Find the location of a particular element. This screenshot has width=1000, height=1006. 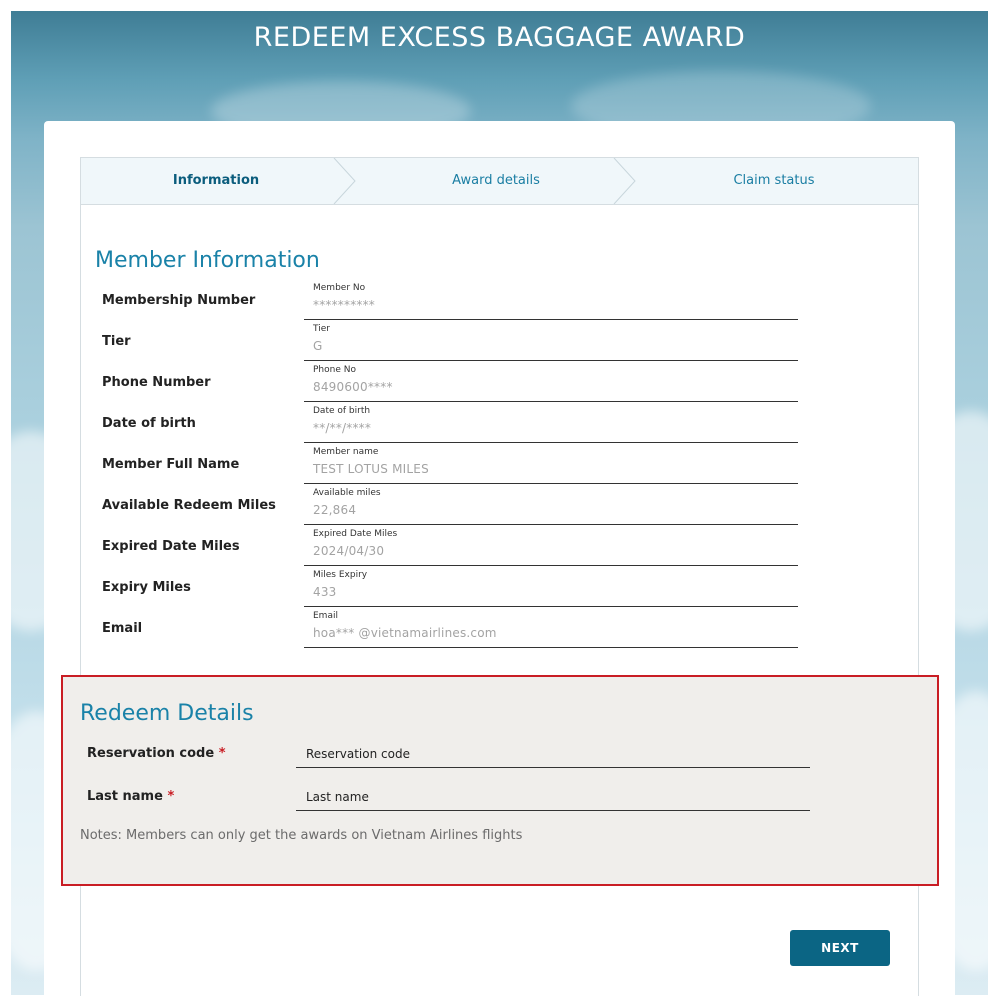

label-member-full-name: Member Full Name is located at coordinates (171, 464).